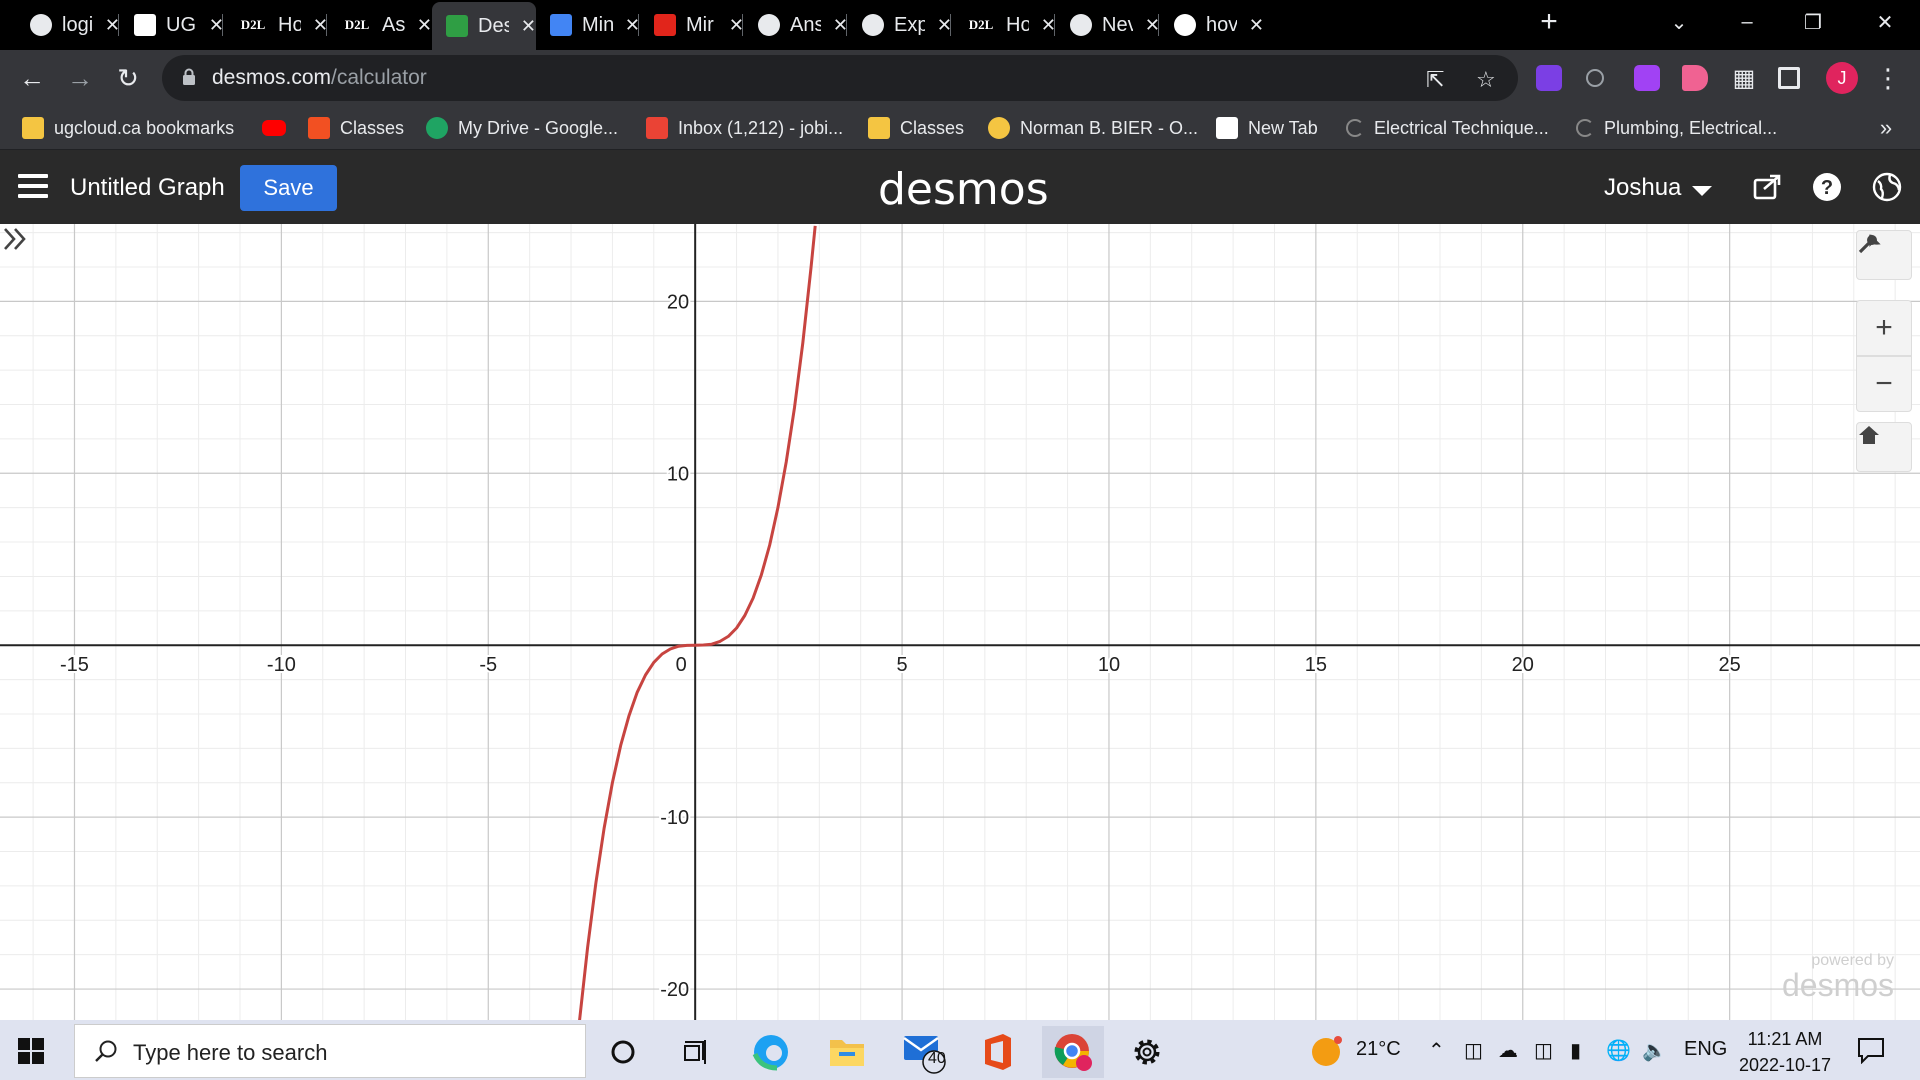  I want to click on gmail-icon, so click(657, 128).